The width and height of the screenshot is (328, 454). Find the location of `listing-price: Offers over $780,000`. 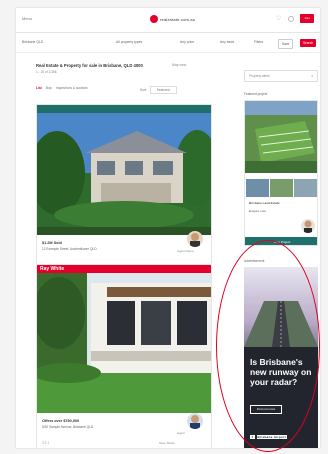

listing-price: Offers over $780,000 is located at coordinates (61, 421).